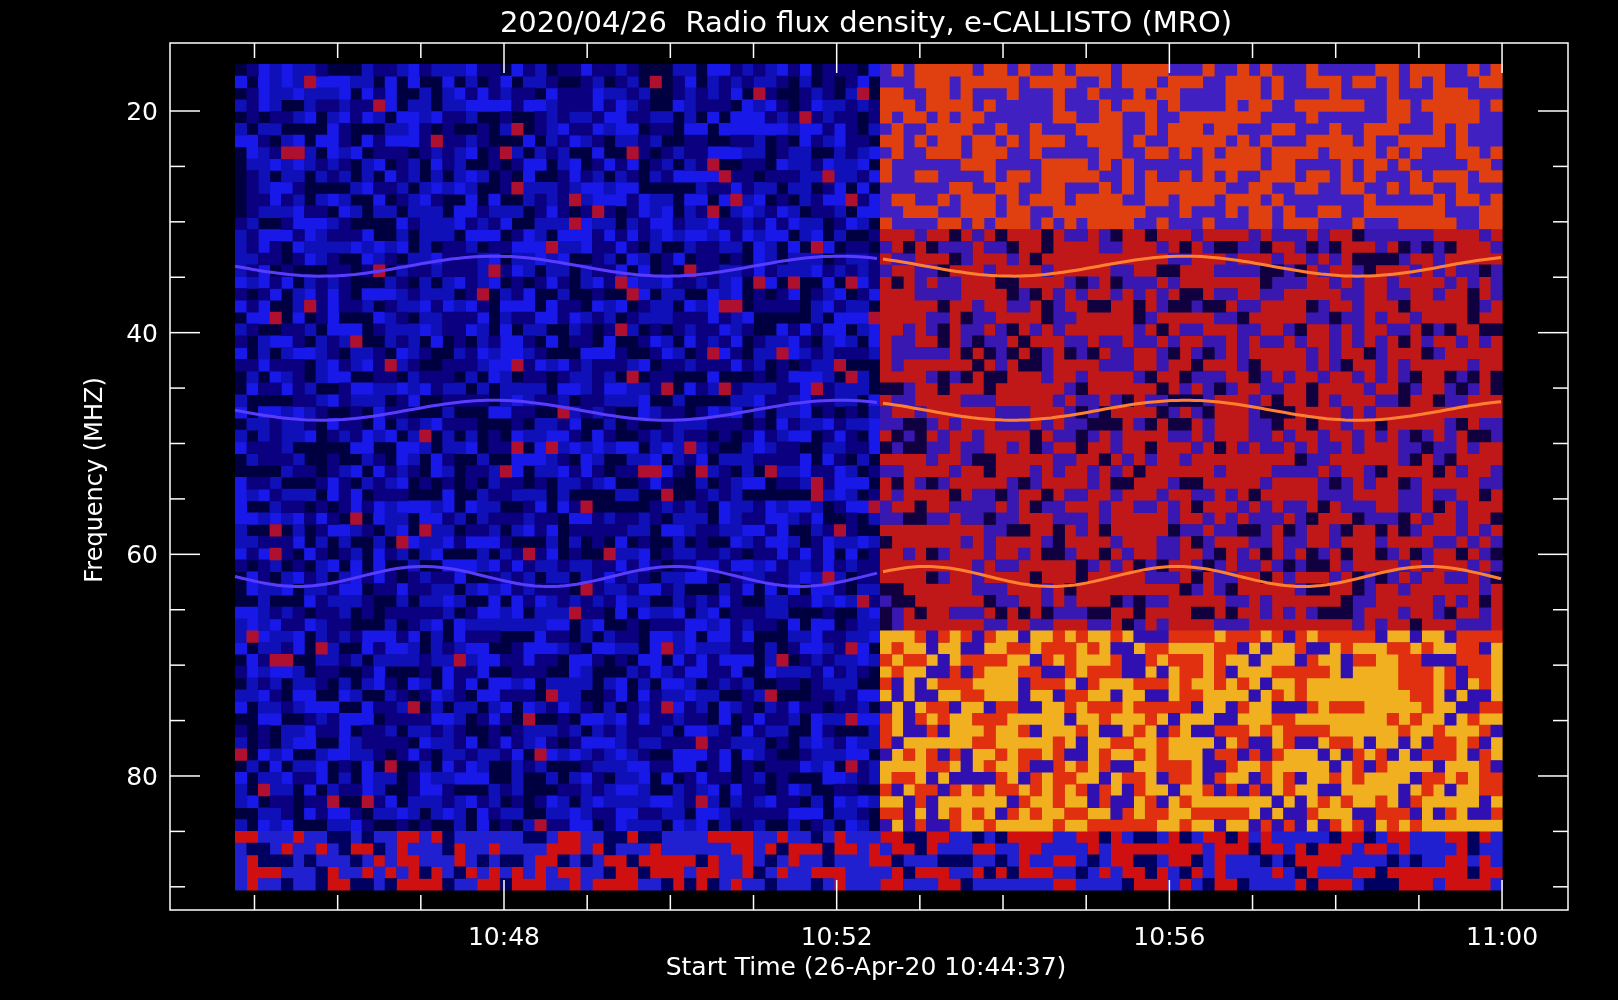  Describe the element at coordinates (142, 555) in the screenshot. I see `y-tick-label: 60` at that location.